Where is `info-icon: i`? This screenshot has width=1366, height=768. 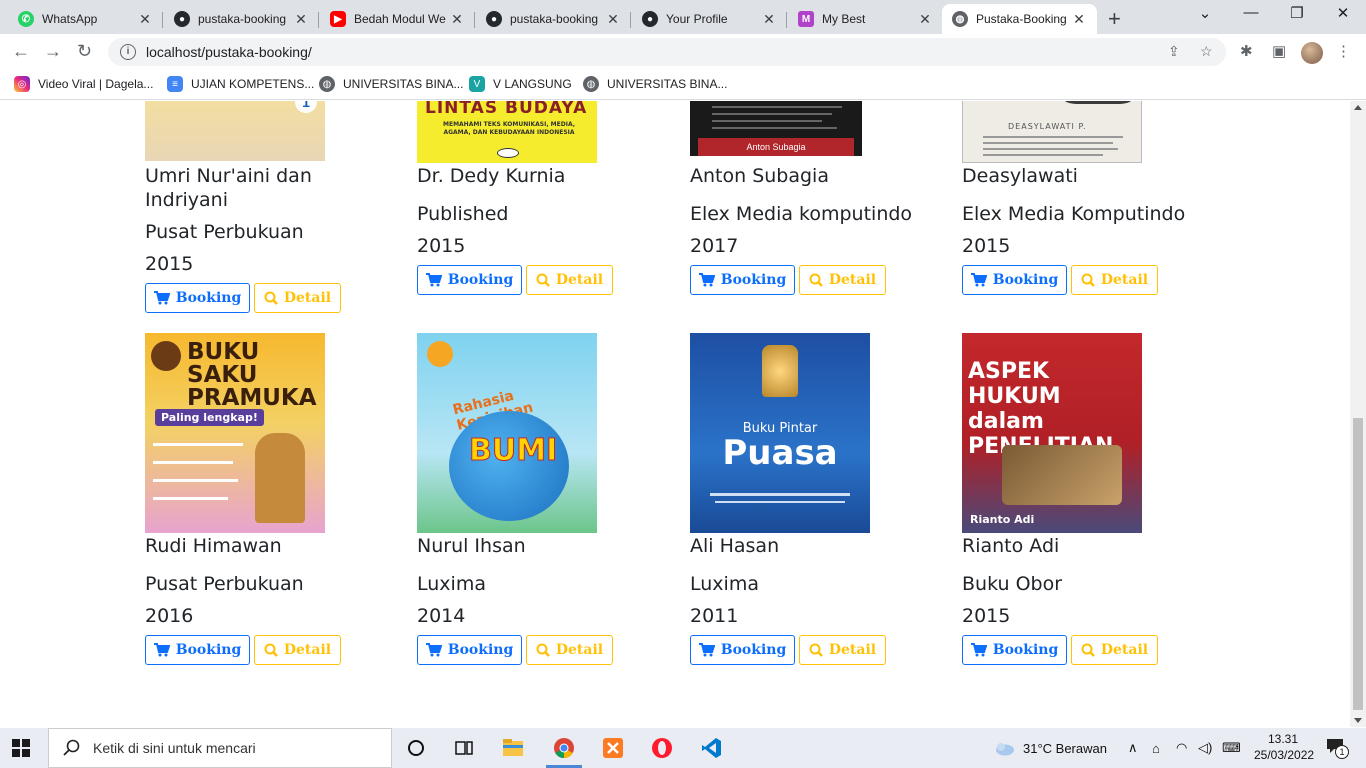 info-icon: i is located at coordinates (128, 52).